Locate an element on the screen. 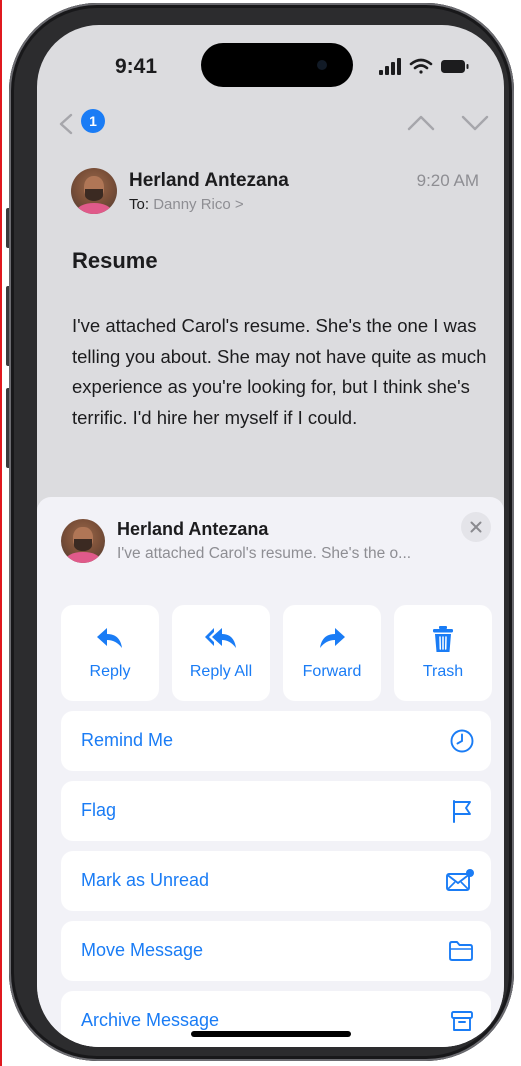 The image size is (521, 1066). home-indicator is located at coordinates (271, 1034).